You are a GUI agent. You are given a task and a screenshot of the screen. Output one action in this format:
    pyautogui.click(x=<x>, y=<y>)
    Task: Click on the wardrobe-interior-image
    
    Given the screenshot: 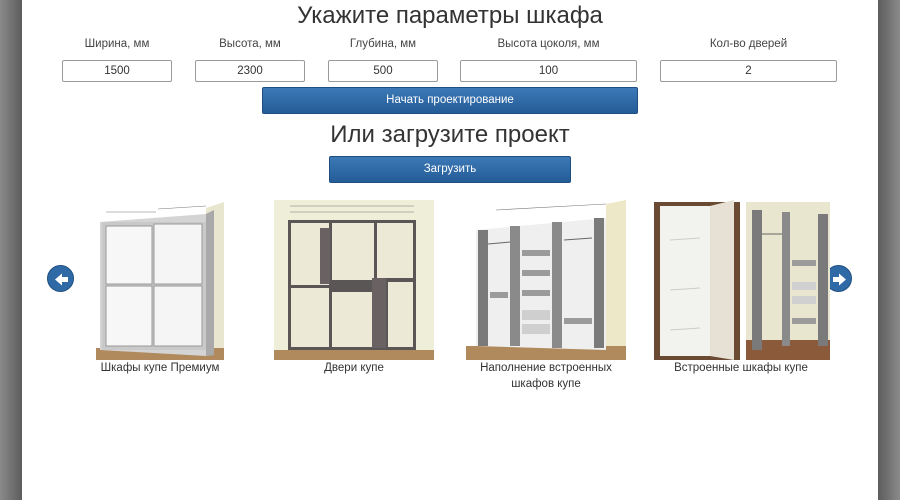 What is the action you would take?
    pyautogui.click(x=546, y=280)
    